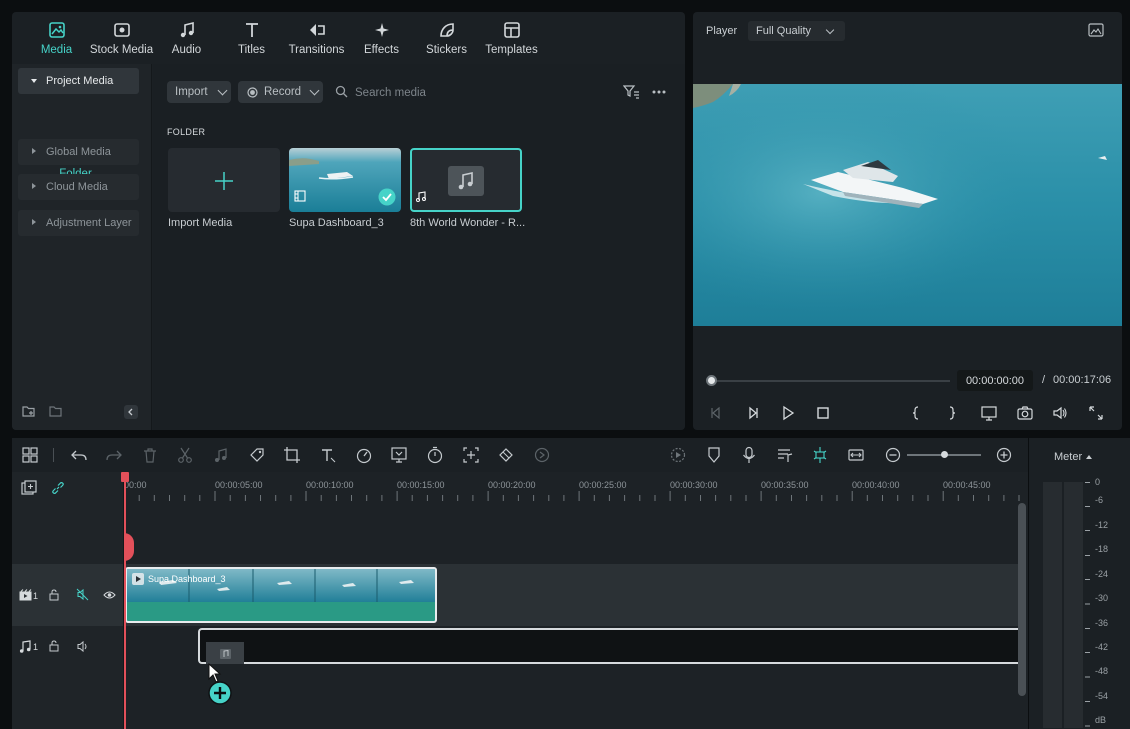  What do you see at coordinates (820, 455) in the screenshot?
I see `snap-magnet-icon` at bounding box center [820, 455].